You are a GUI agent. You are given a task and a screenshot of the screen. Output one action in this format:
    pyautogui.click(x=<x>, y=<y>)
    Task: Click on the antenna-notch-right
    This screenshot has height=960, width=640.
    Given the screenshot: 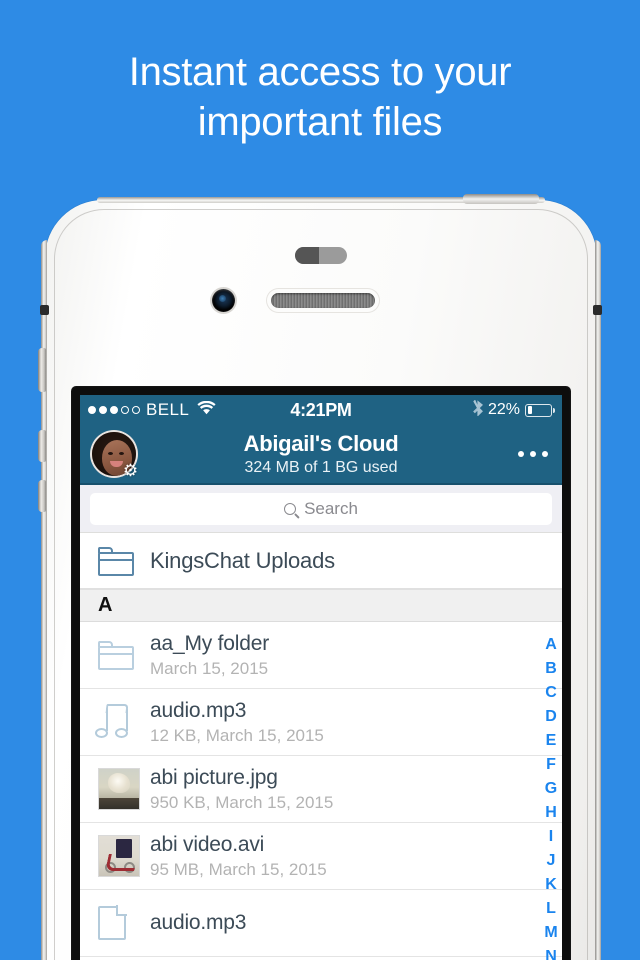 What is the action you would take?
    pyautogui.click(x=597, y=310)
    